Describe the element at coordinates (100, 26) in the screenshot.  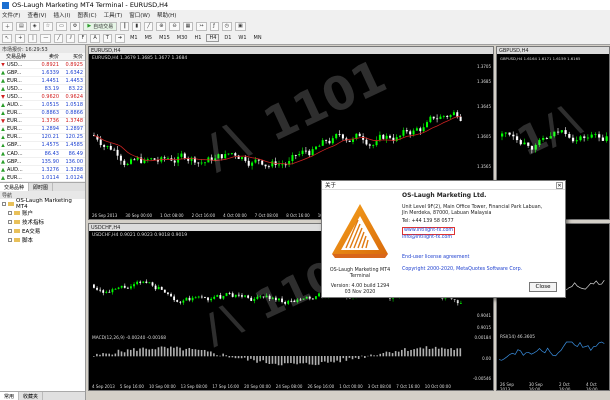
I see `autotrade-button: ▶ 自动交易` at that location.